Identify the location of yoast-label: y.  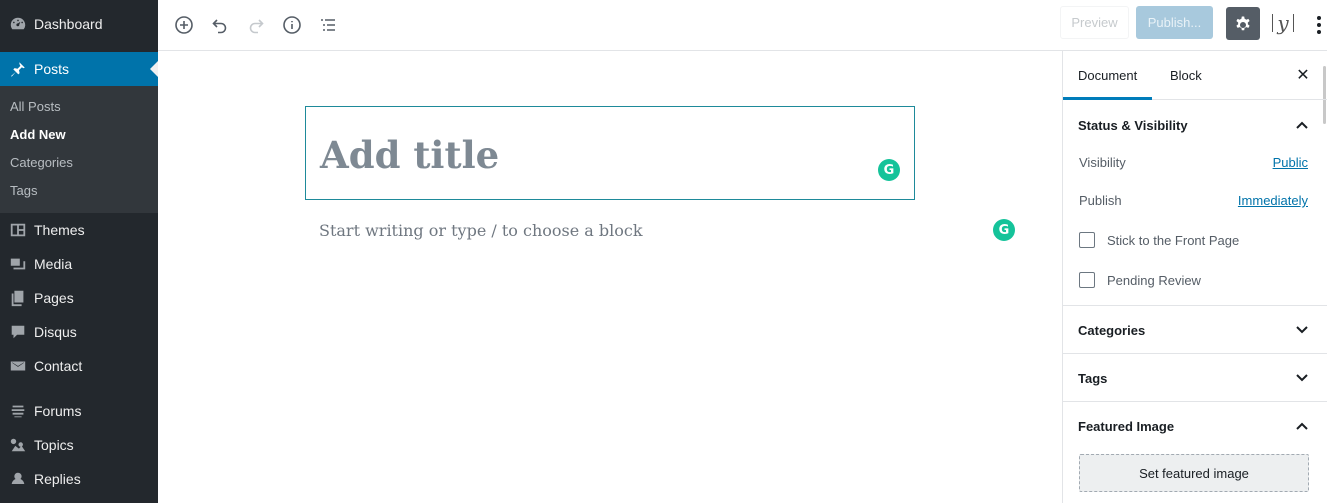
(1283, 23).